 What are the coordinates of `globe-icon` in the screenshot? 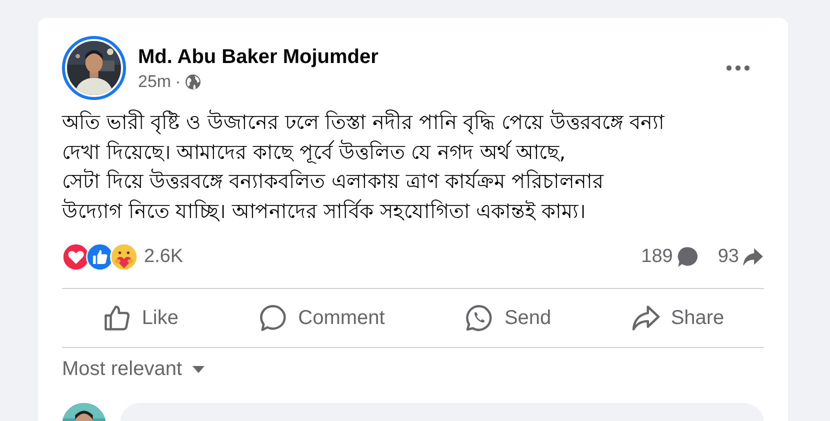 It's located at (192, 82).